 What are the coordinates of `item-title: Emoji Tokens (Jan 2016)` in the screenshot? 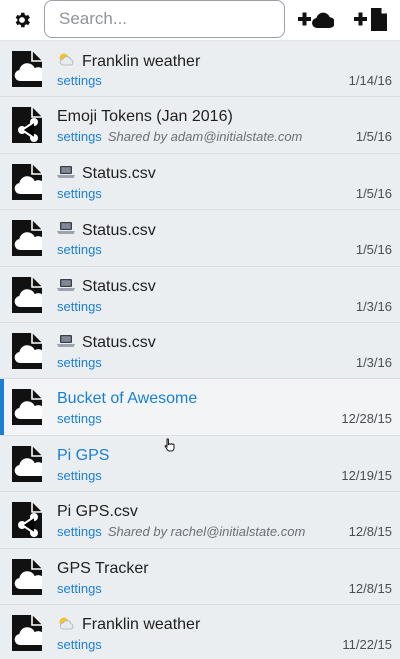 It's located at (145, 117).